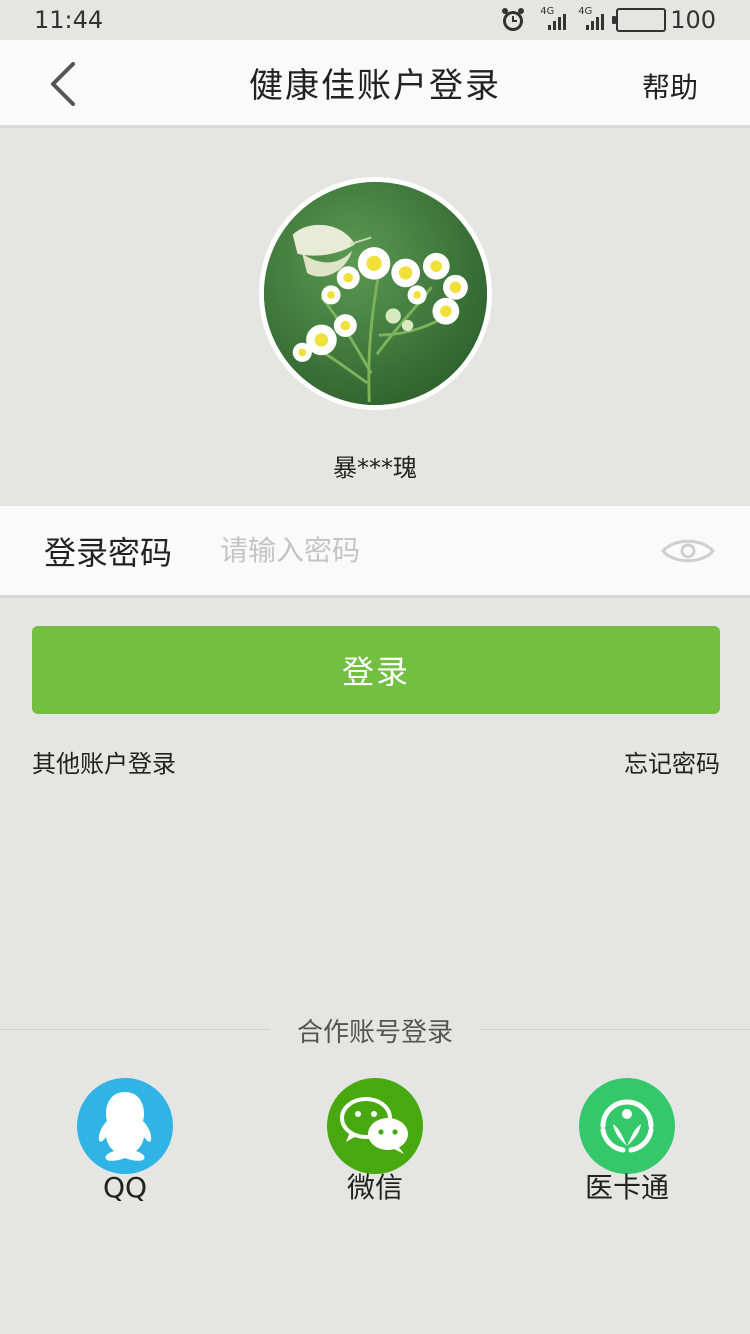  I want to click on avatar-flower-image, so click(375, 293).